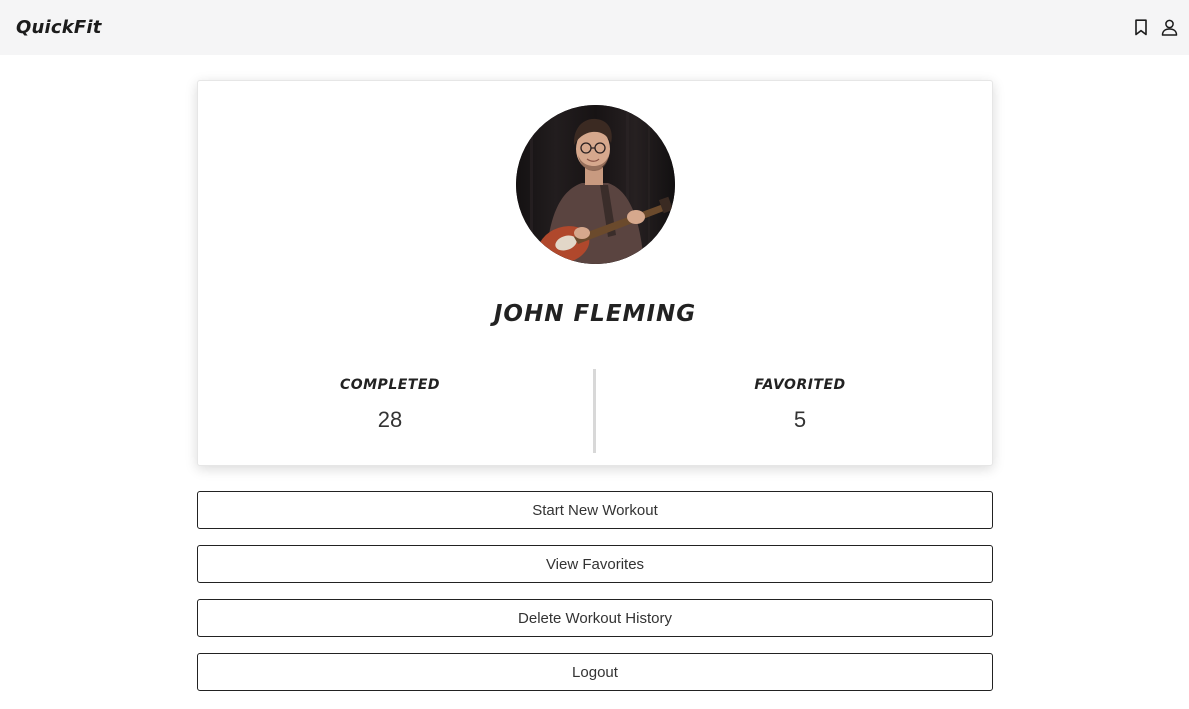  Describe the element at coordinates (595, 672) in the screenshot. I see `logout-button: Logout` at that location.